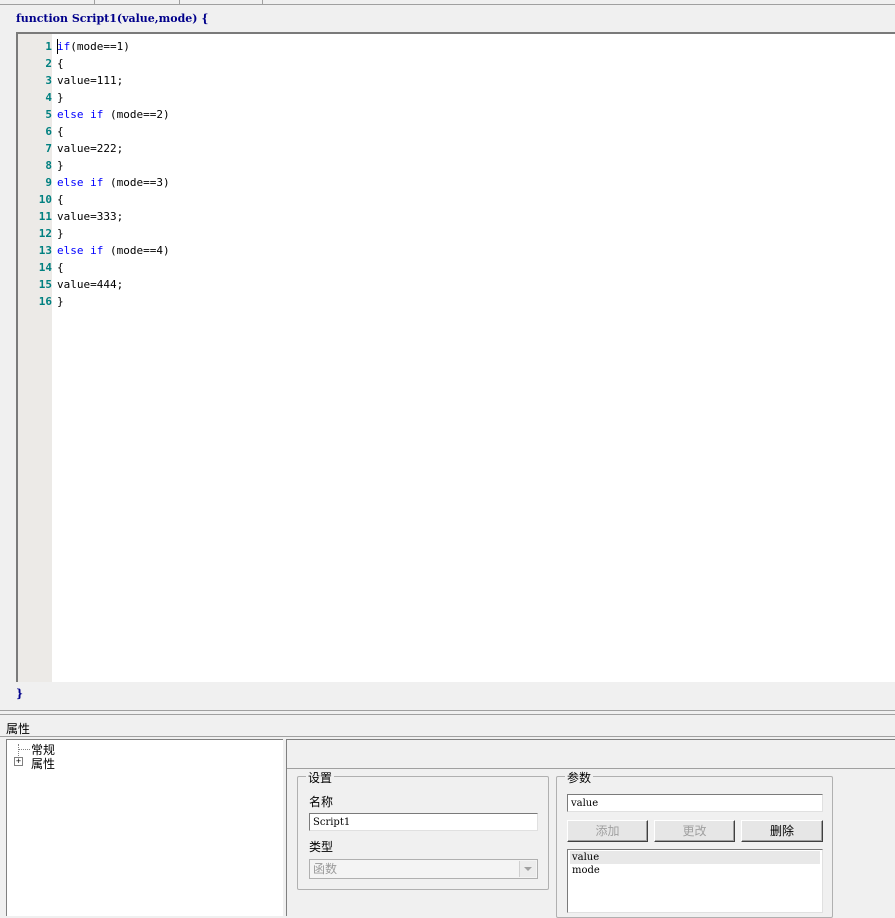  What do you see at coordinates (607, 831) in the screenshot?
I see `add-param-button: 添加` at bounding box center [607, 831].